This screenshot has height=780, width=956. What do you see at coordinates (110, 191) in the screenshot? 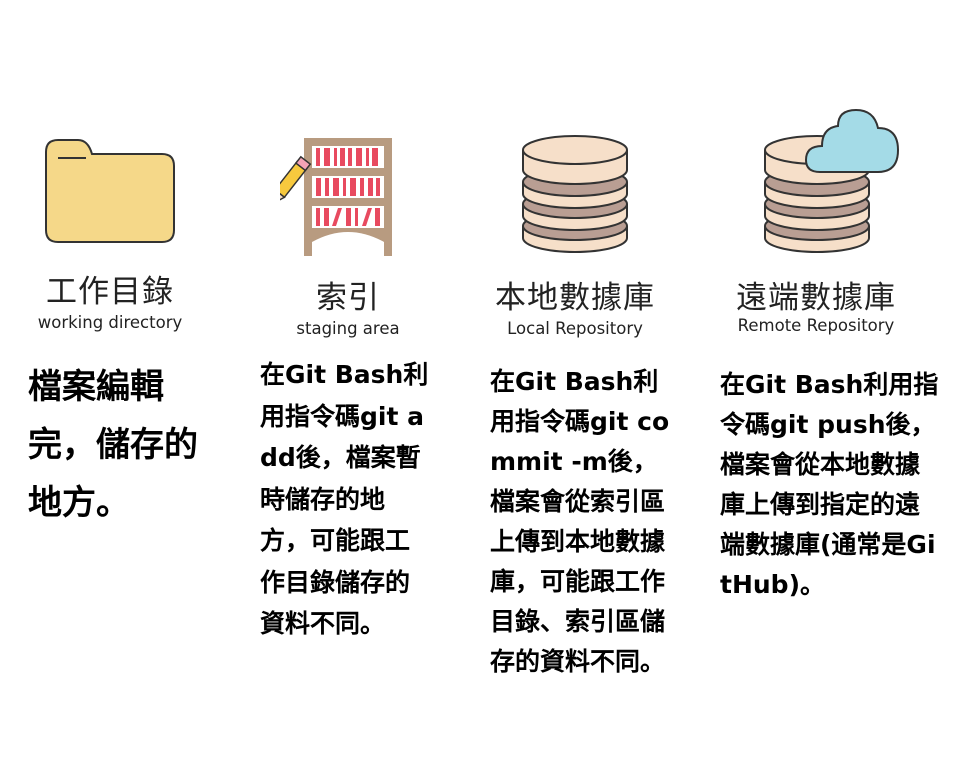
I see `folder-icon` at bounding box center [110, 191].